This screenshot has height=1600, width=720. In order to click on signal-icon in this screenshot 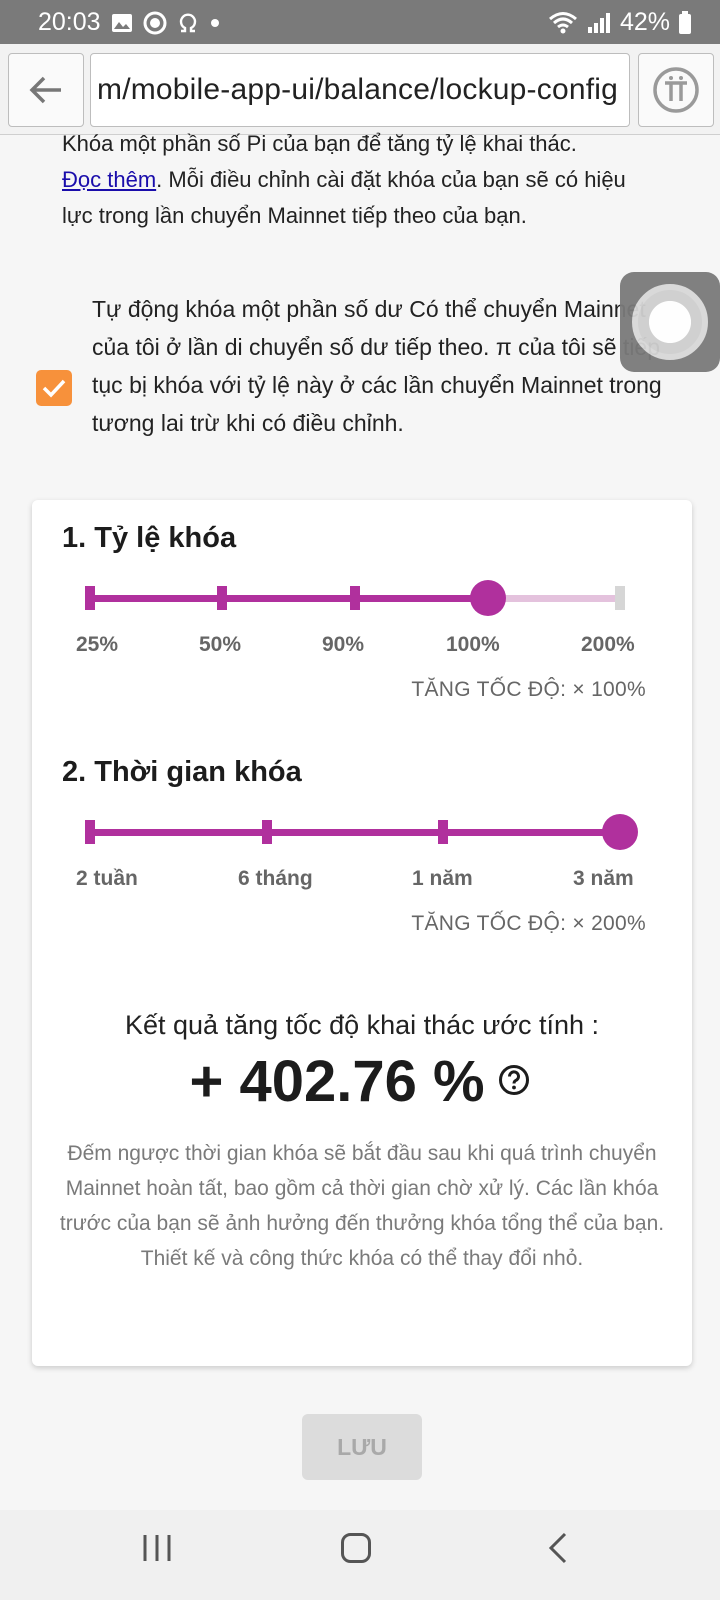, I will do `click(598, 22)`.